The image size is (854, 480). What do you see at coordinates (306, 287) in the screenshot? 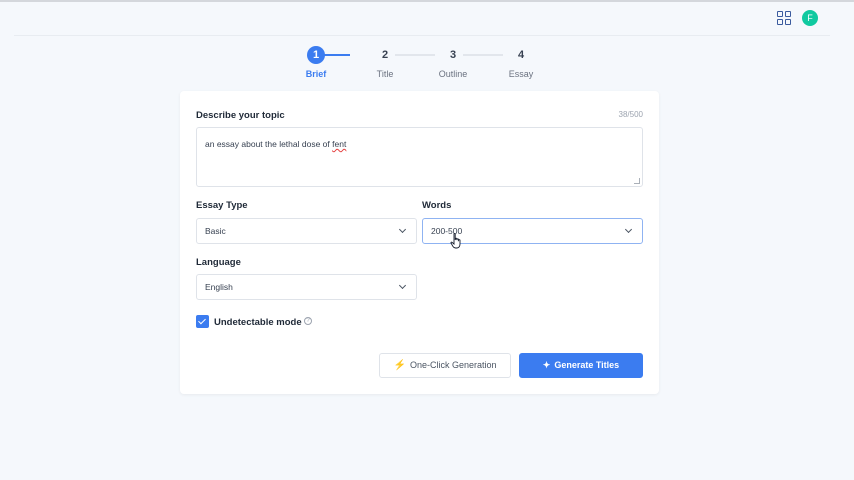
I see `language-select: English` at bounding box center [306, 287].